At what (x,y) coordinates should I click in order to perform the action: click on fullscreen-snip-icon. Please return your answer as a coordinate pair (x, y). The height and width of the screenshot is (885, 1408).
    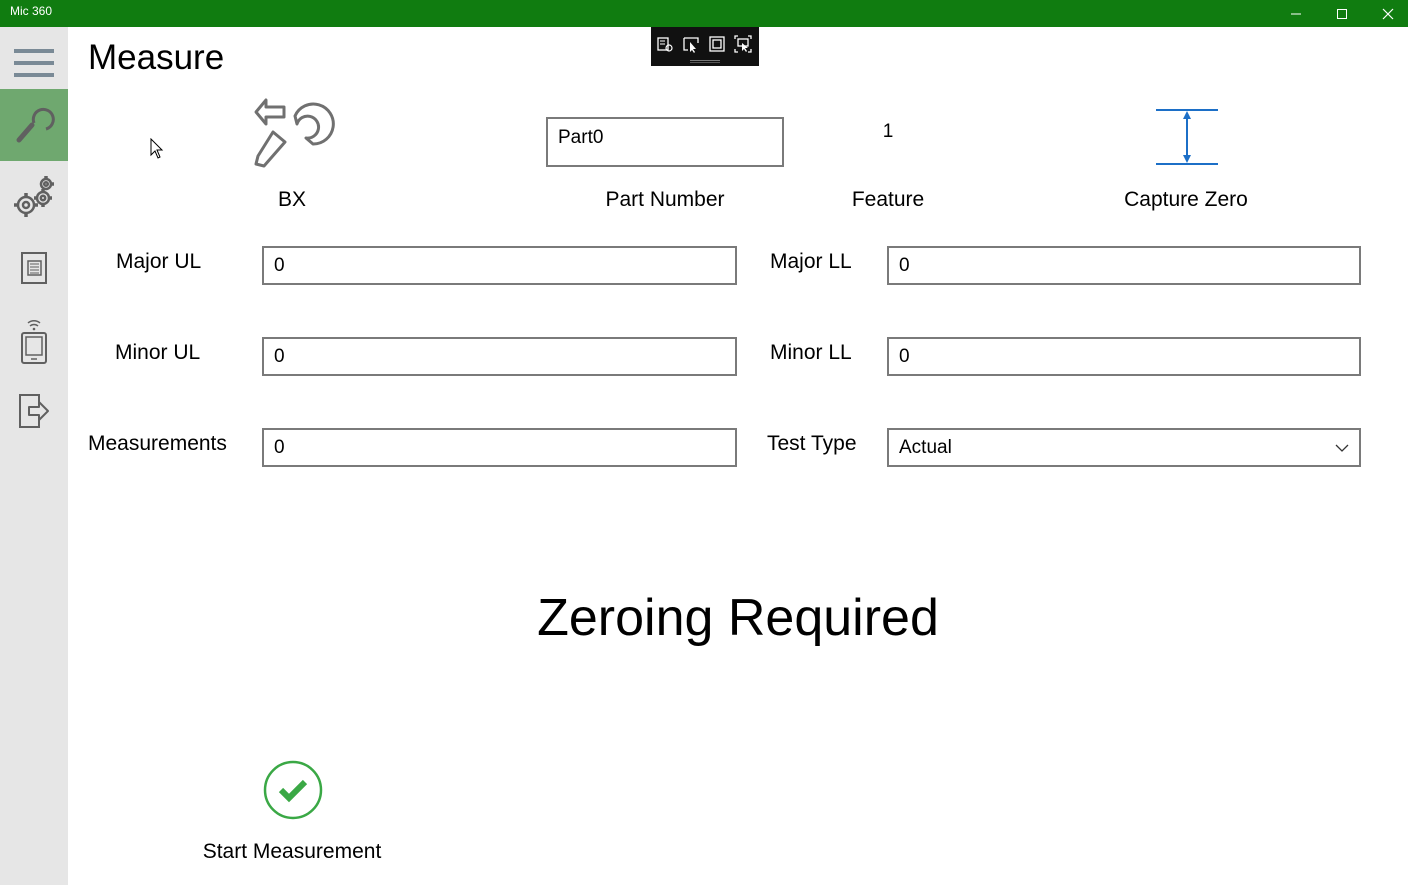
    Looking at the image, I should click on (743, 44).